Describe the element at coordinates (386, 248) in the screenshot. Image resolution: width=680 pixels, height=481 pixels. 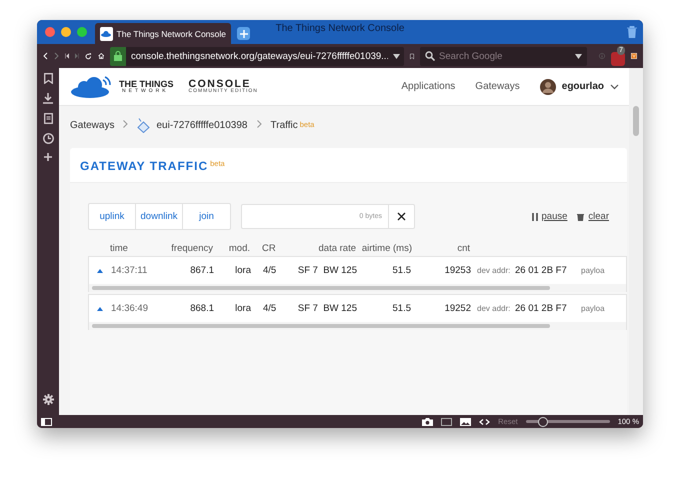
I see `column-header: airtime (ms)` at that location.